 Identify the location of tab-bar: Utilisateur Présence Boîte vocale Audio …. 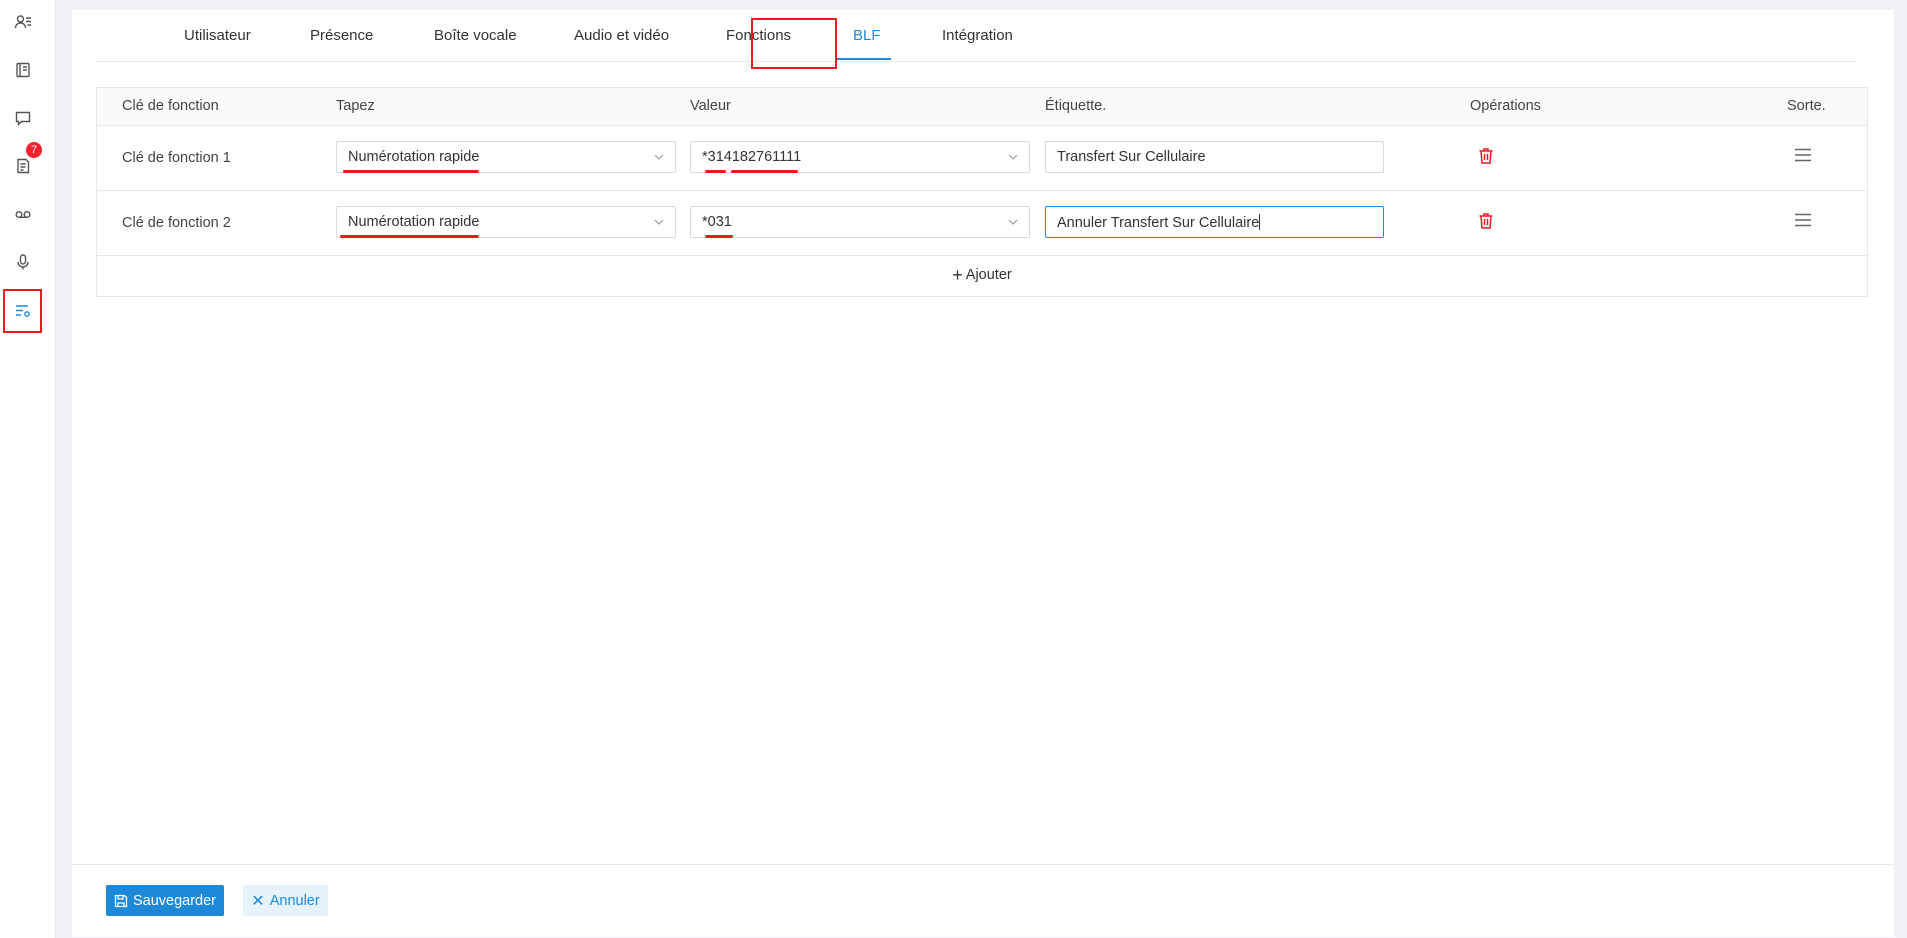
(976, 36).